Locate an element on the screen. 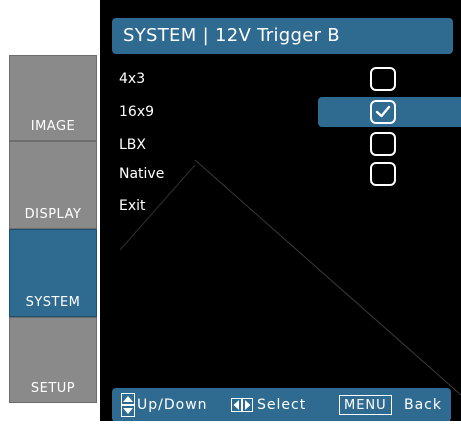  checkmark-icon is located at coordinates (383, 111).